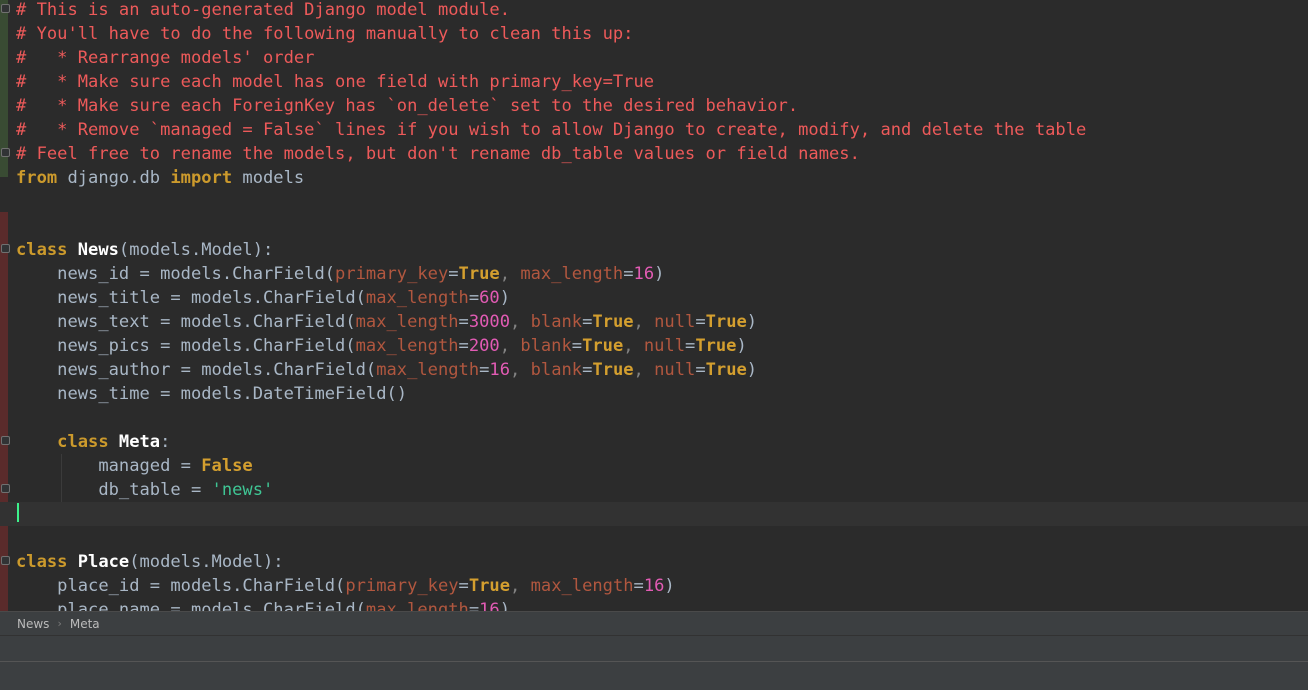 The width and height of the screenshot is (1308, 690). What do you see at coordinates (191, 605) in the screenshot?
I see `code-token: place_name = models.CharField(` at bounding box center [191, 605].